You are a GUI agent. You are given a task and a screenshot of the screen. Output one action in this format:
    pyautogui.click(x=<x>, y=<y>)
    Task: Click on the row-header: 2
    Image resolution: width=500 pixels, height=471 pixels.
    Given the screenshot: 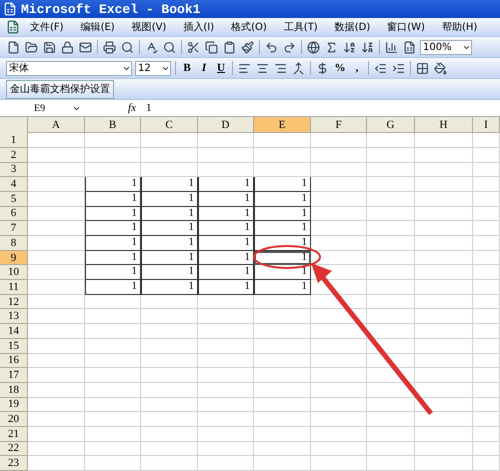 What is the action you would take?
    pyautogui.click(x=14, y=155)
    